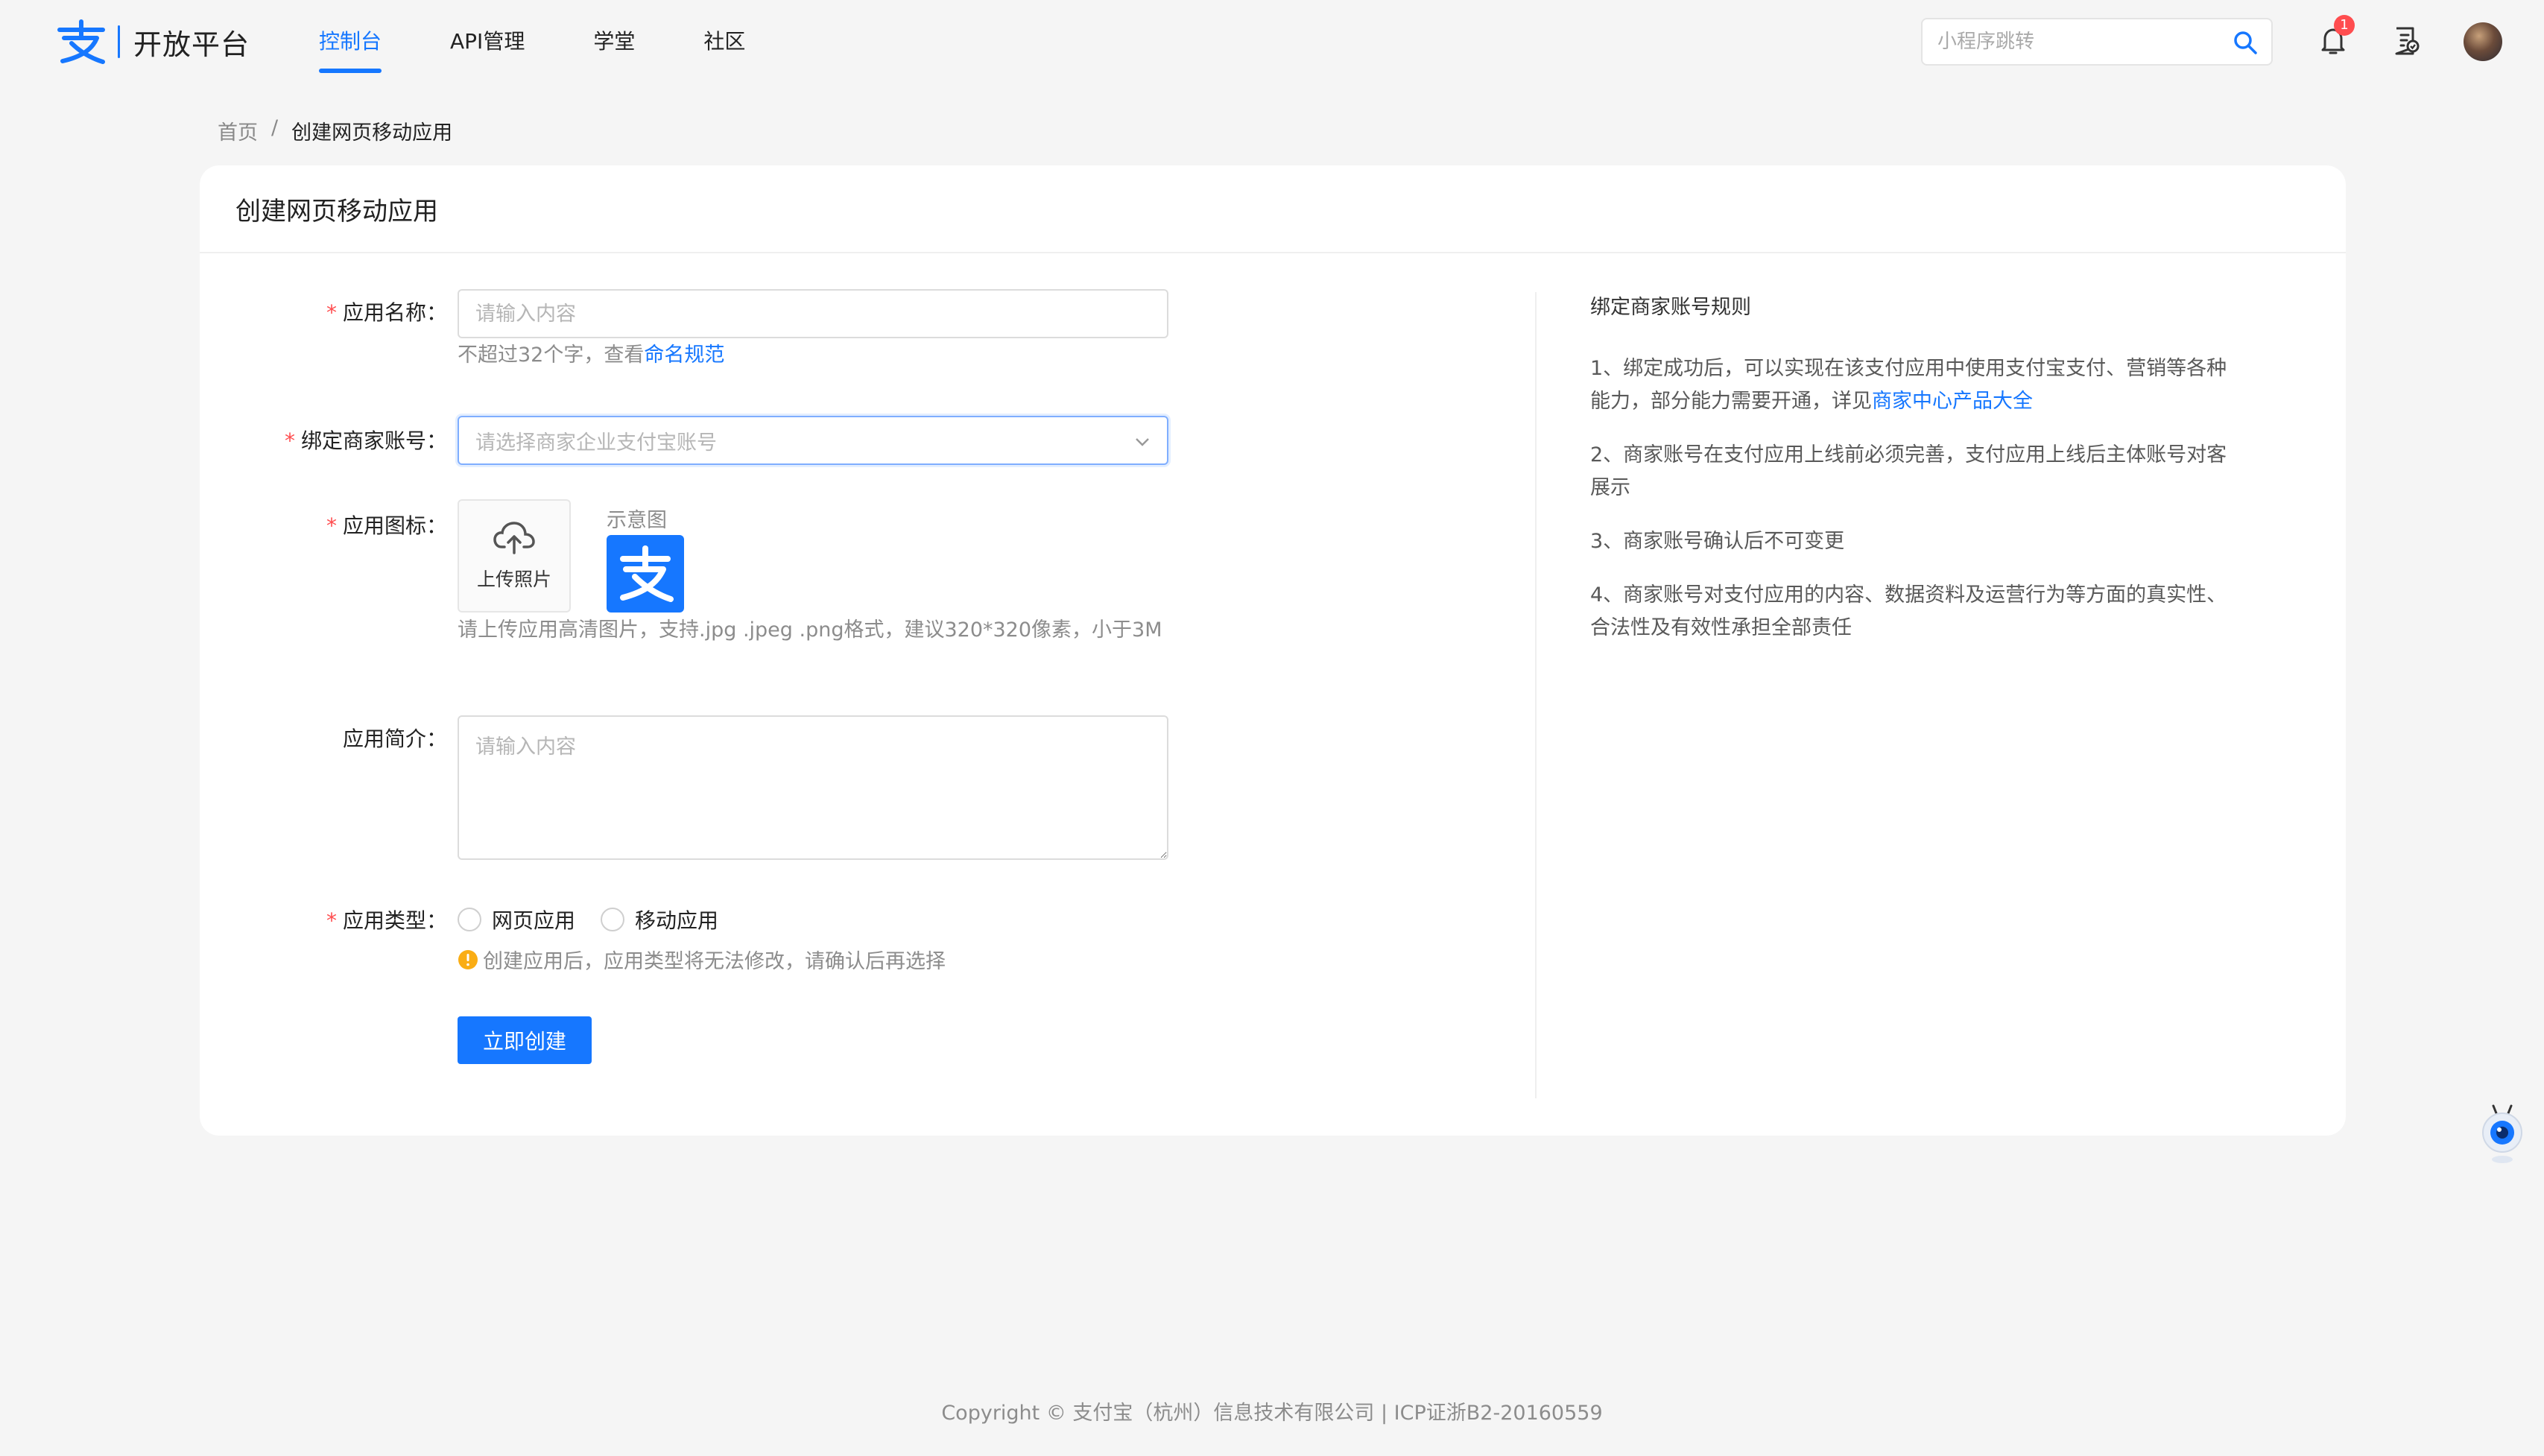 Image resolution: width=2544 pixels, height=1456 pixels. I want to click on nav-item-api: API管理, so click(487, 41).